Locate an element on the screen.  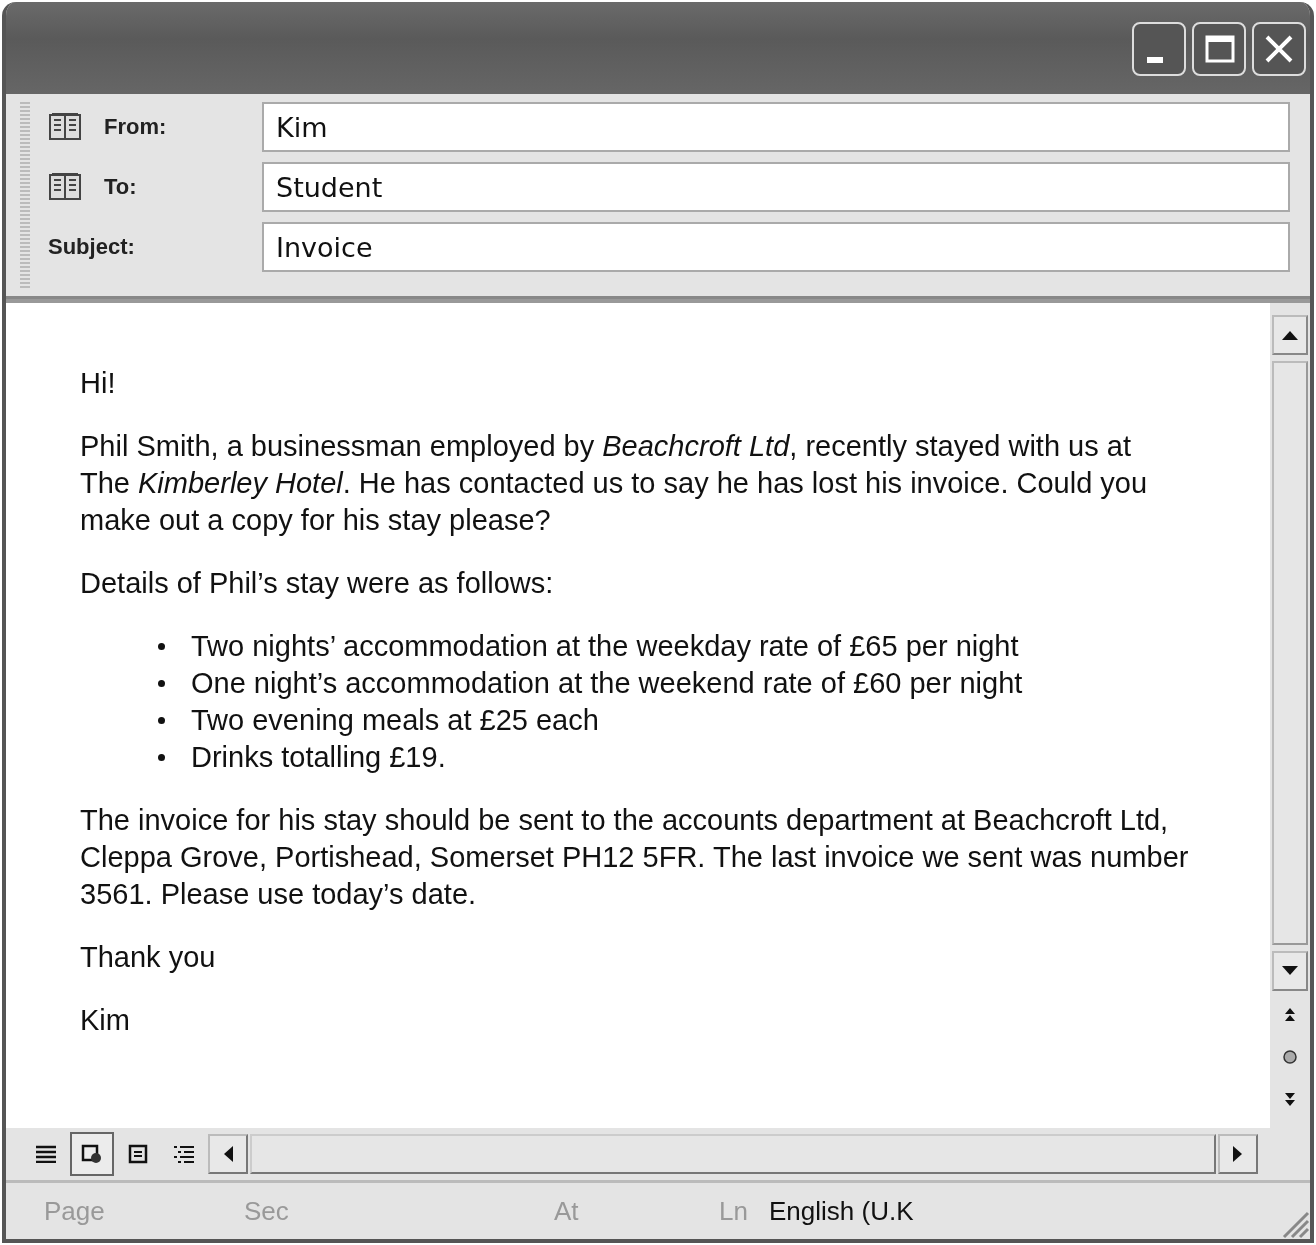
scroll-down-button is located at coordinates (1290, 971).